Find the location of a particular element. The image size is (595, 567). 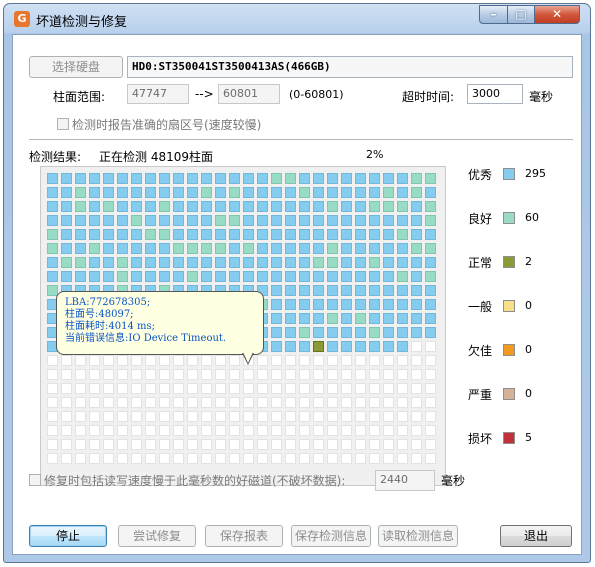

range-end-input: 60801 is located at coordinates (249, 94).